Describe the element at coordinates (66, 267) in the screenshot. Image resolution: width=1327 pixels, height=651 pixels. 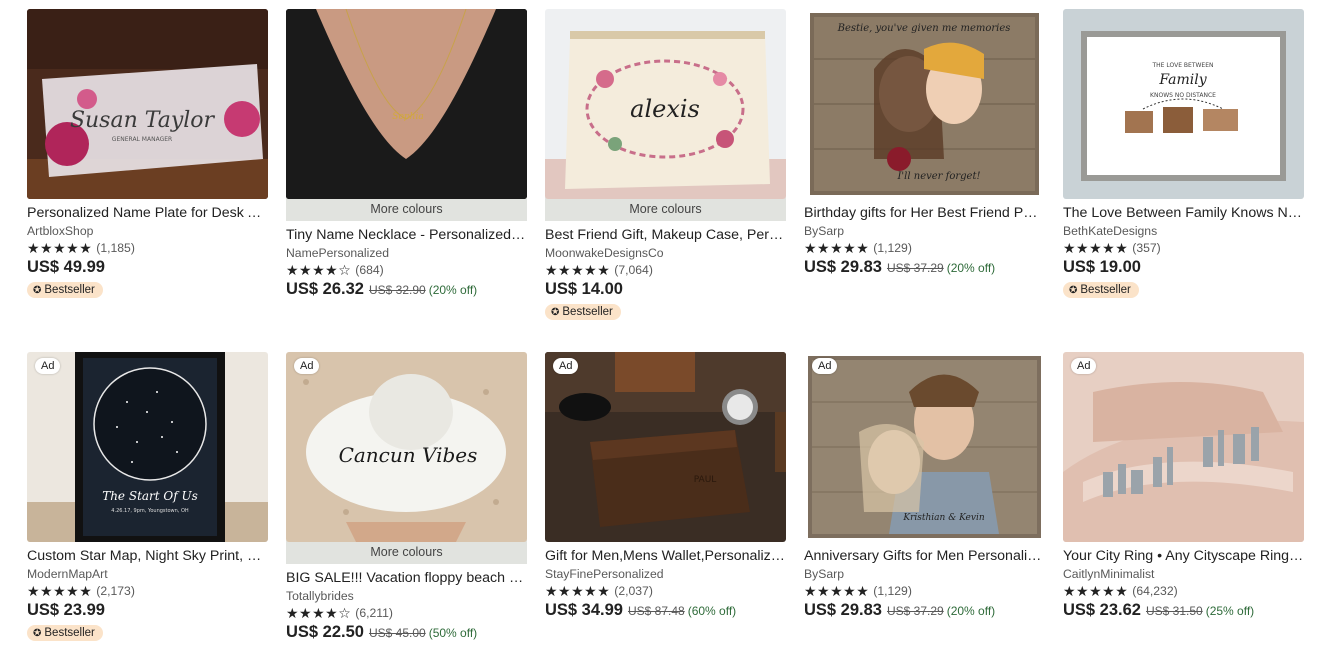
I see `price: US$ 49.99` at that location.